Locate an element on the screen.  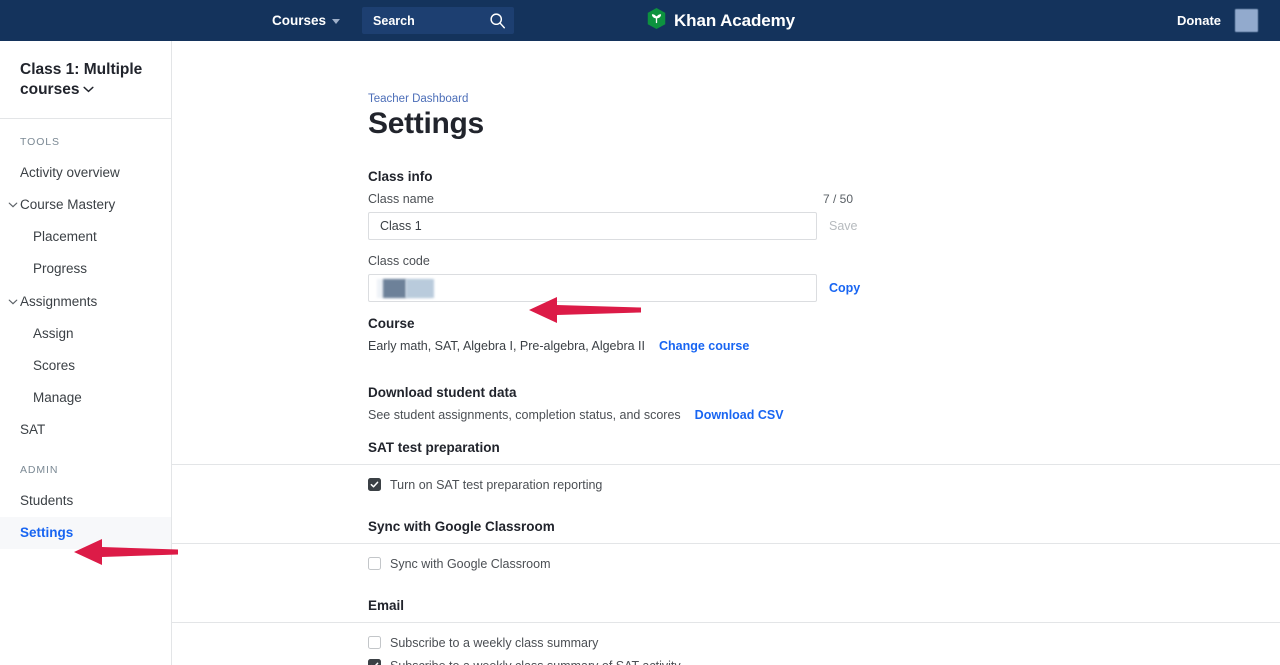
sidebar-item-manage: Manage is located at coordinates (85, 398).